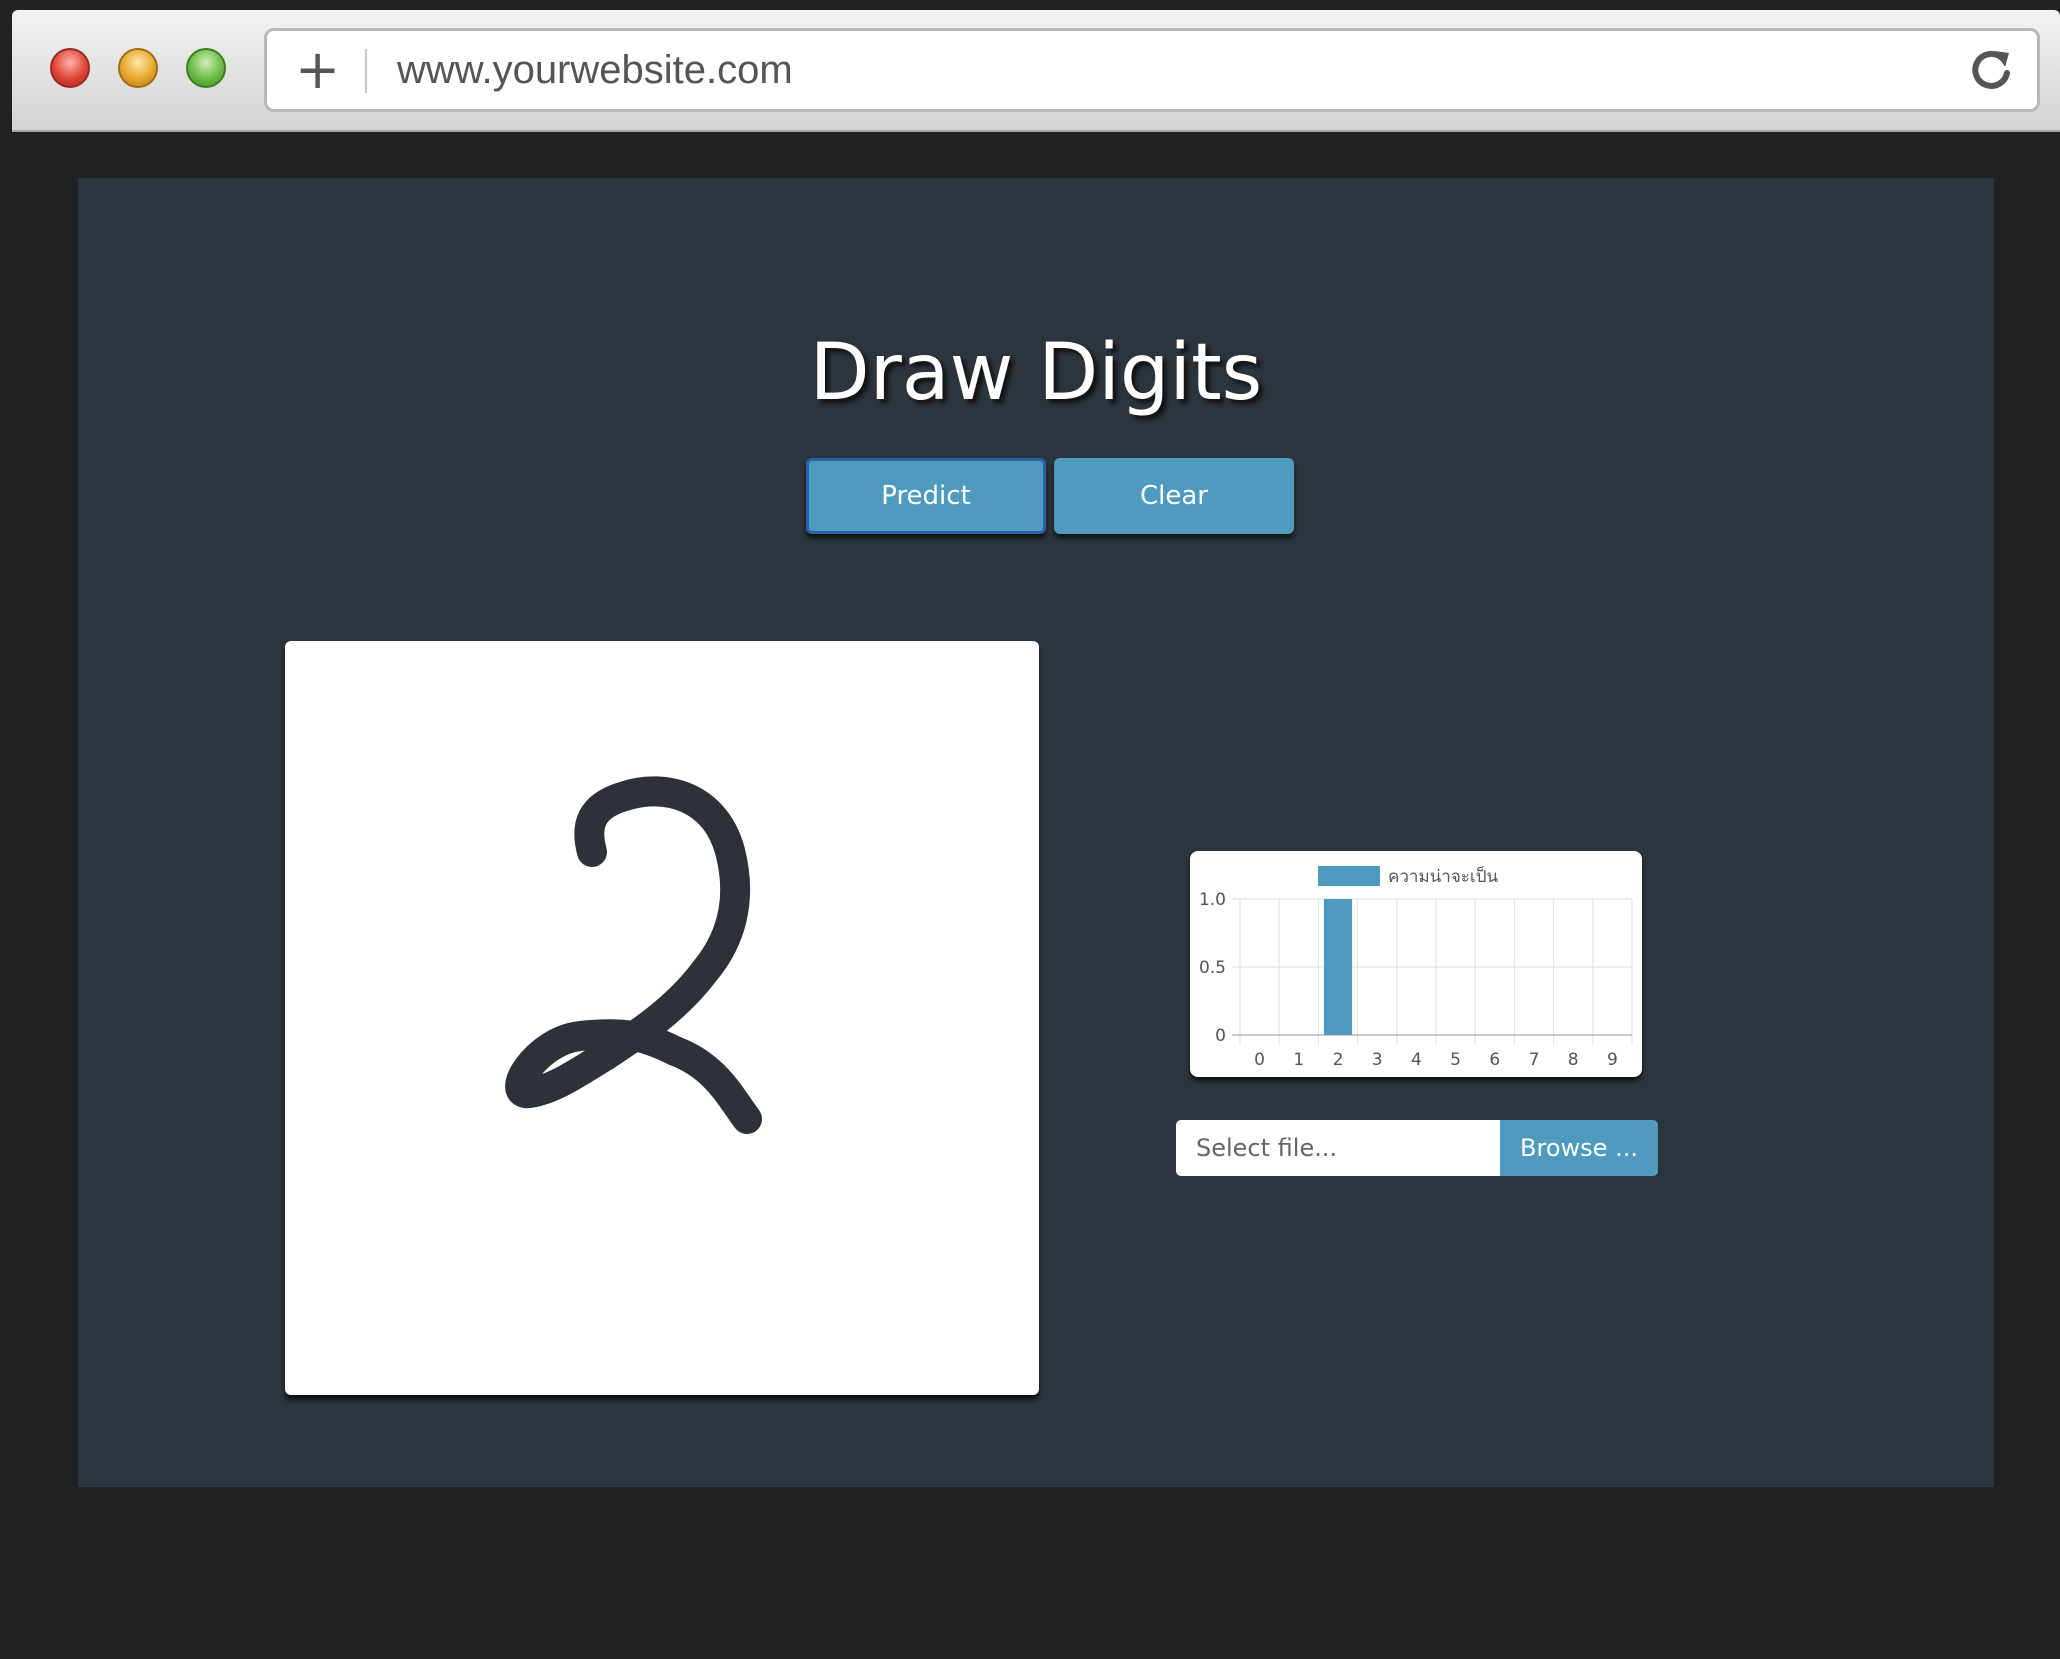 Image resolution: width=2060 pixels, height=1659 pixels. I want to click on address-bar-divider, so click(366, 71).